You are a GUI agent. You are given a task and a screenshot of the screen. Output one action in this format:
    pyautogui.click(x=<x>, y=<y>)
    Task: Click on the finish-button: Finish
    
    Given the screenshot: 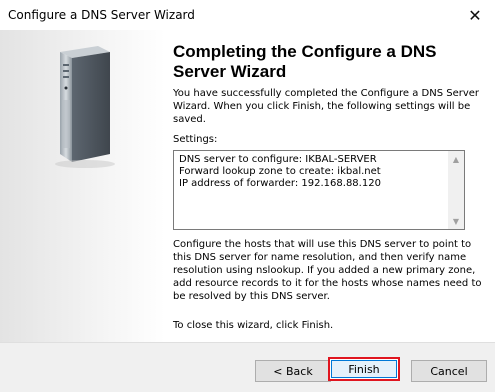 What is the action you would take?
    pyautogui.click(x=364, y=369)
    